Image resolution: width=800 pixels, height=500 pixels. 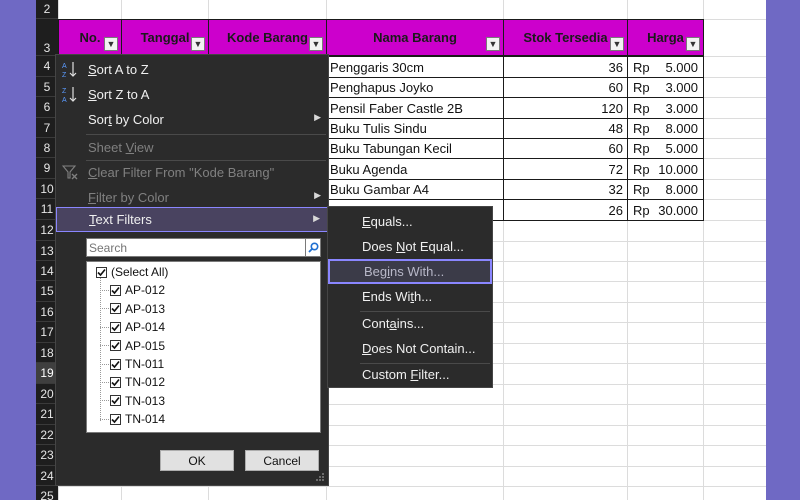 I want to click on row-header-2: 2, so click(x=47, y=9).